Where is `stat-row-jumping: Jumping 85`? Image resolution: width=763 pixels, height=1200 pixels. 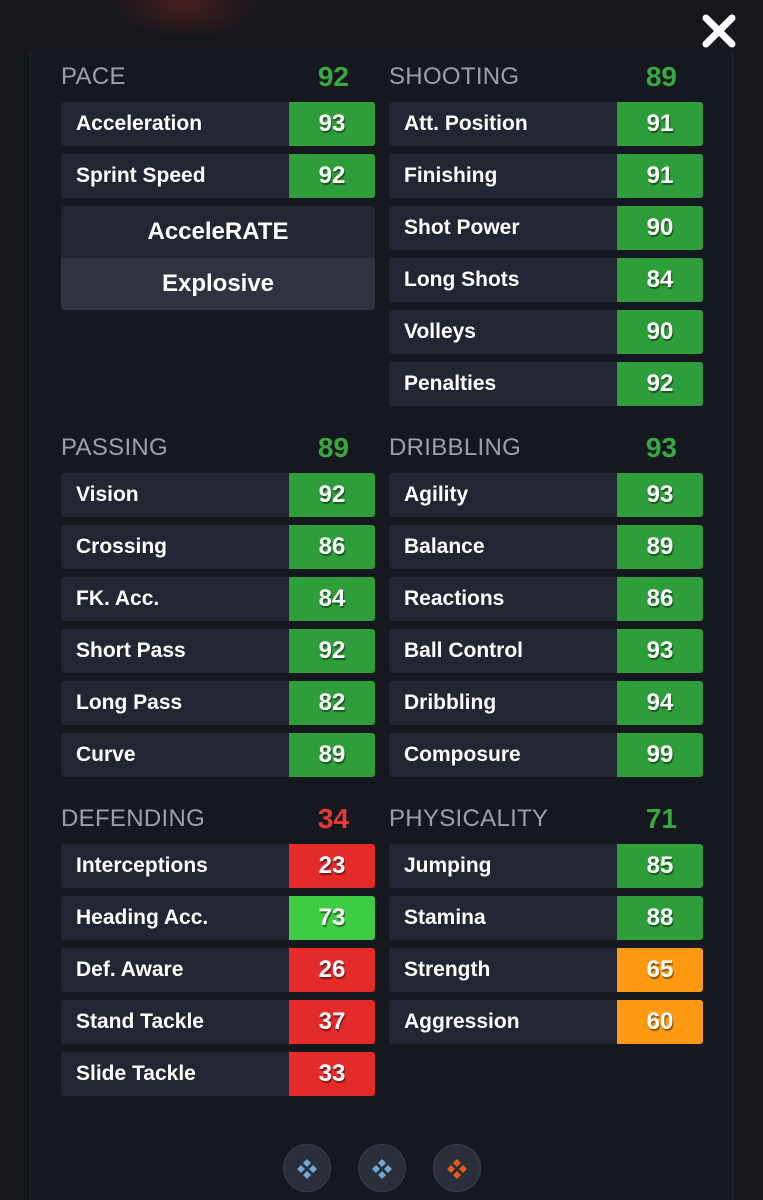
stat-row-jumping: Jumping 85 is located at coordinates (546, 866).